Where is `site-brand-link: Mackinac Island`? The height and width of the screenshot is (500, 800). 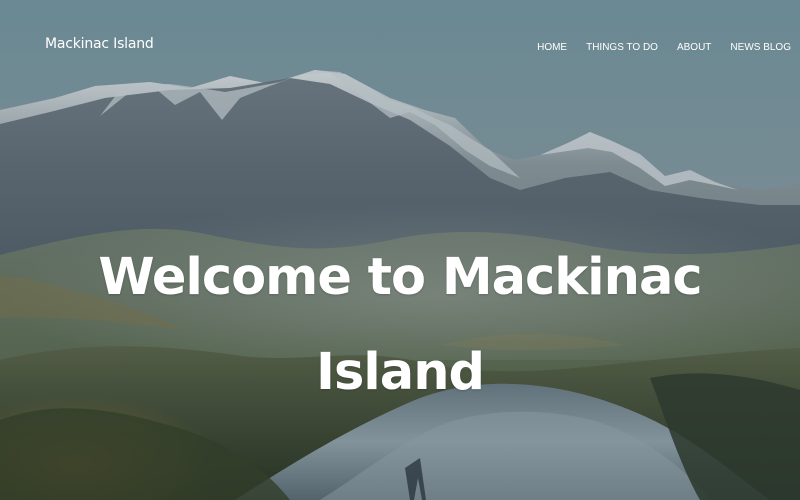 site-brand-link: Mackinac Island is located at coordinates (99, 44).